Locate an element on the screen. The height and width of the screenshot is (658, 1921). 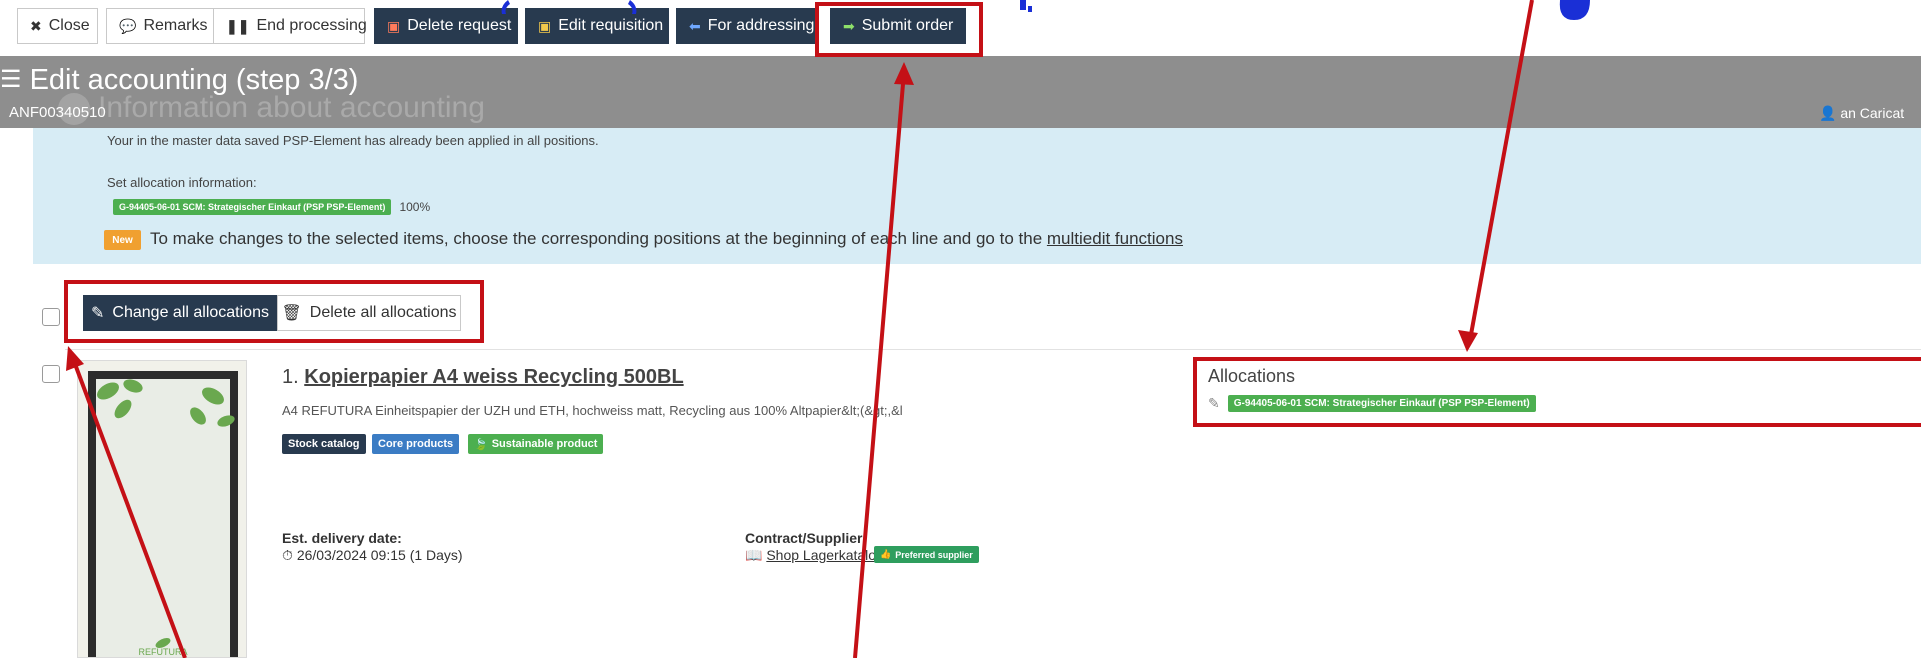
annotation-blue-text-fragments is located at coordinates (1045, 10).